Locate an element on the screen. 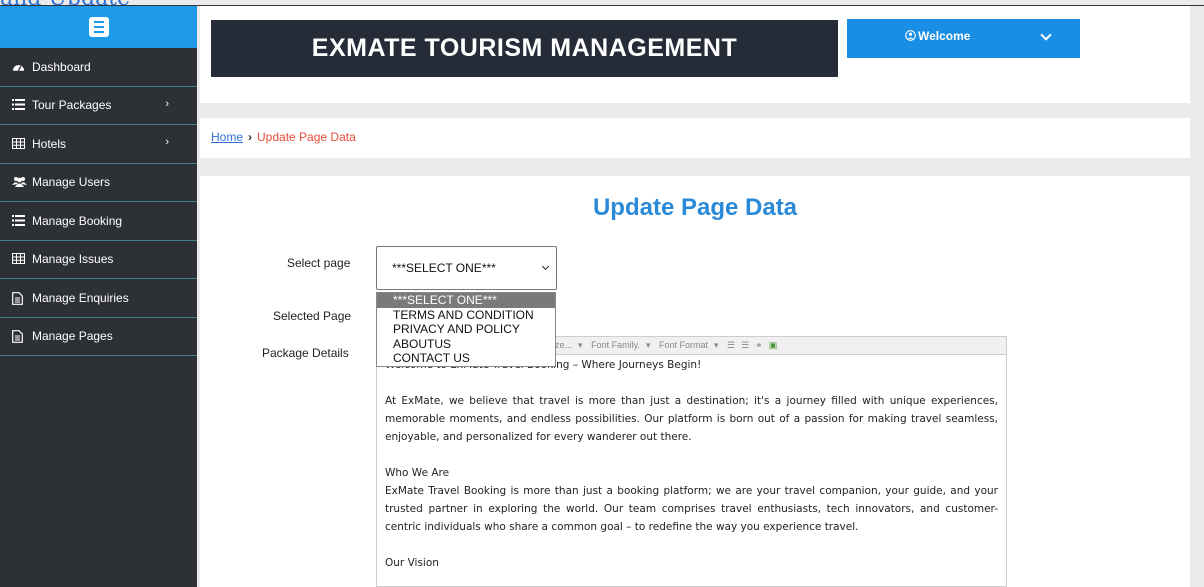 The width and height of the screenshot is (1204, 587). welcome-label: Welcome is located at coordinates (944, 36).